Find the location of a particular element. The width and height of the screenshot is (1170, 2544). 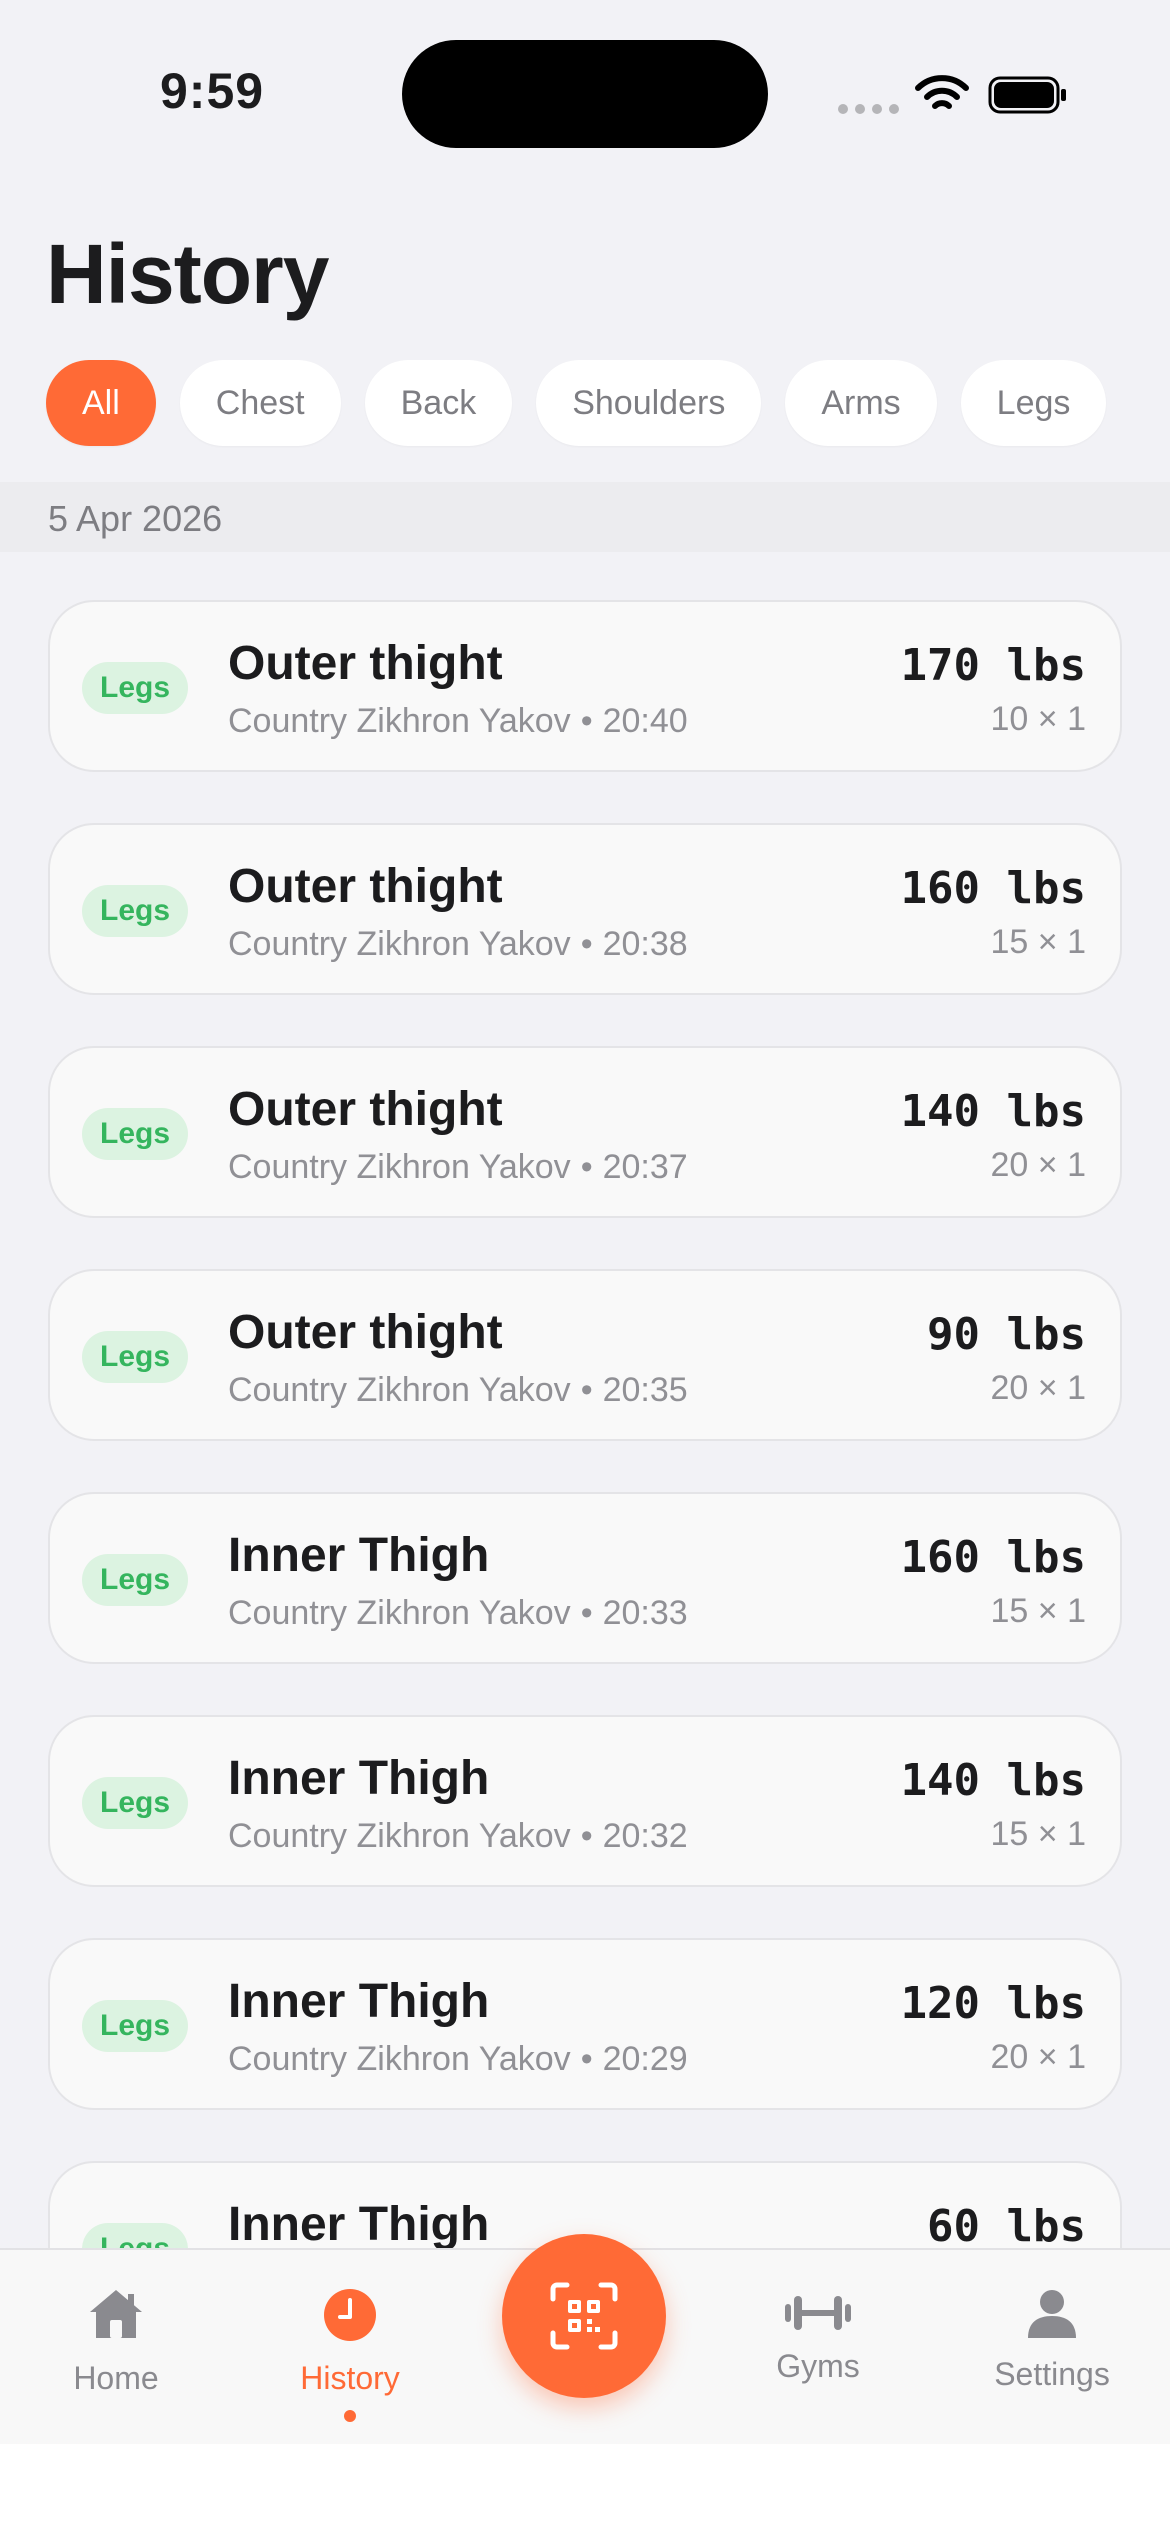

entry-meta: Country Zikhron Yakov • 20:29 is located at coordinates (458, 2059).